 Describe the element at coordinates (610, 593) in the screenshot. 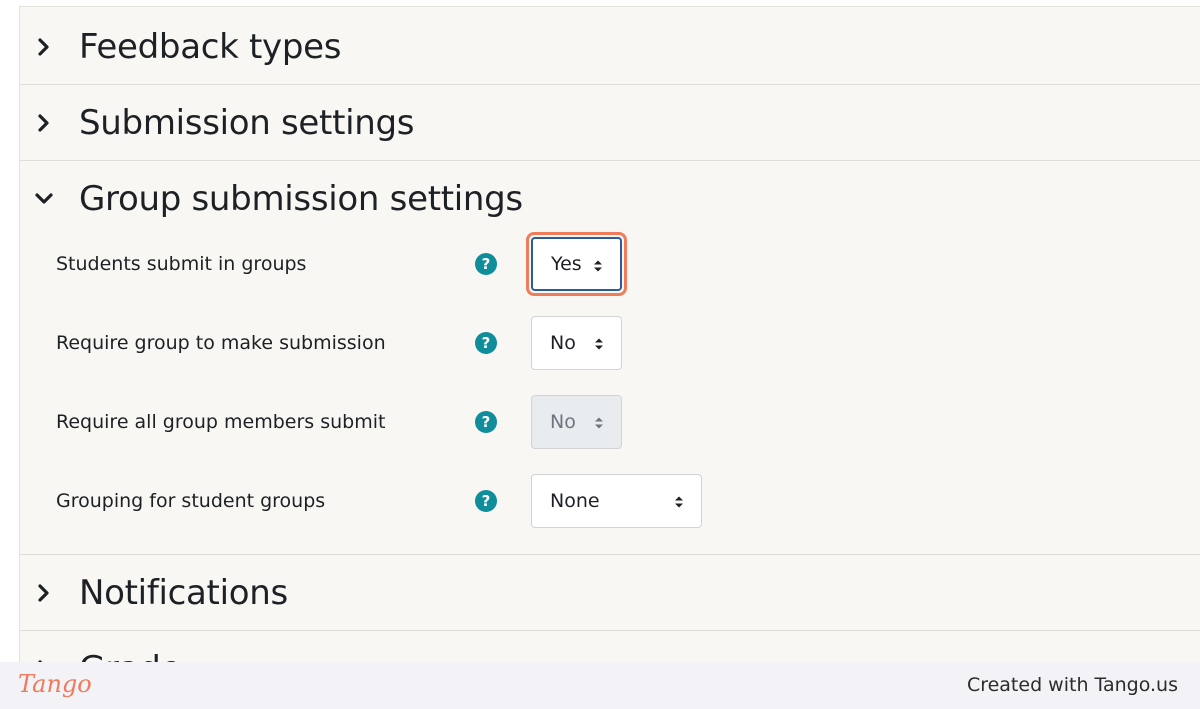

I see `section-notifications: Notifications` at that location.